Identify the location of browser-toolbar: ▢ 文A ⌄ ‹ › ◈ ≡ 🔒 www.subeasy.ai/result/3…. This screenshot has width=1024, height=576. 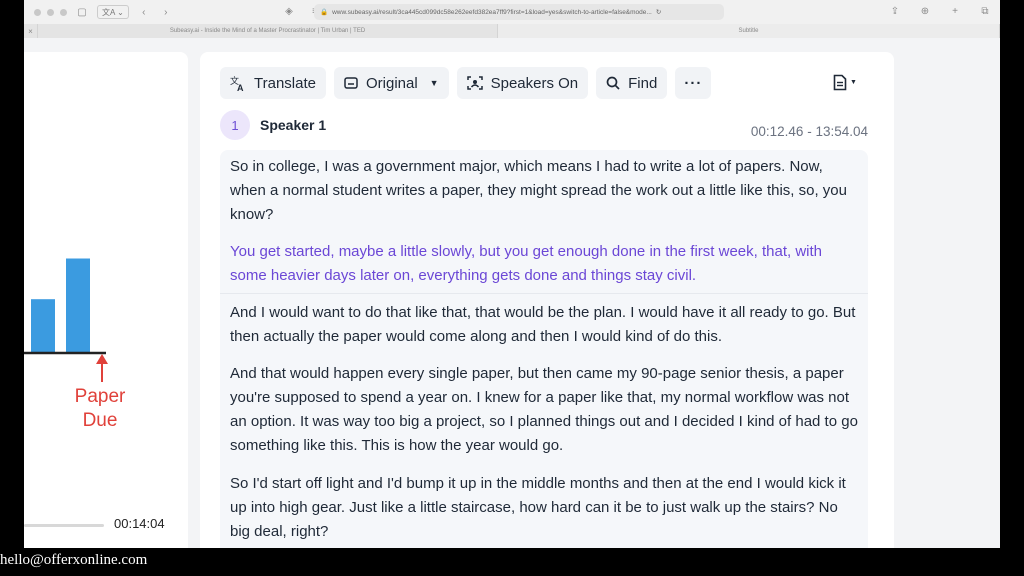
(512, 12).